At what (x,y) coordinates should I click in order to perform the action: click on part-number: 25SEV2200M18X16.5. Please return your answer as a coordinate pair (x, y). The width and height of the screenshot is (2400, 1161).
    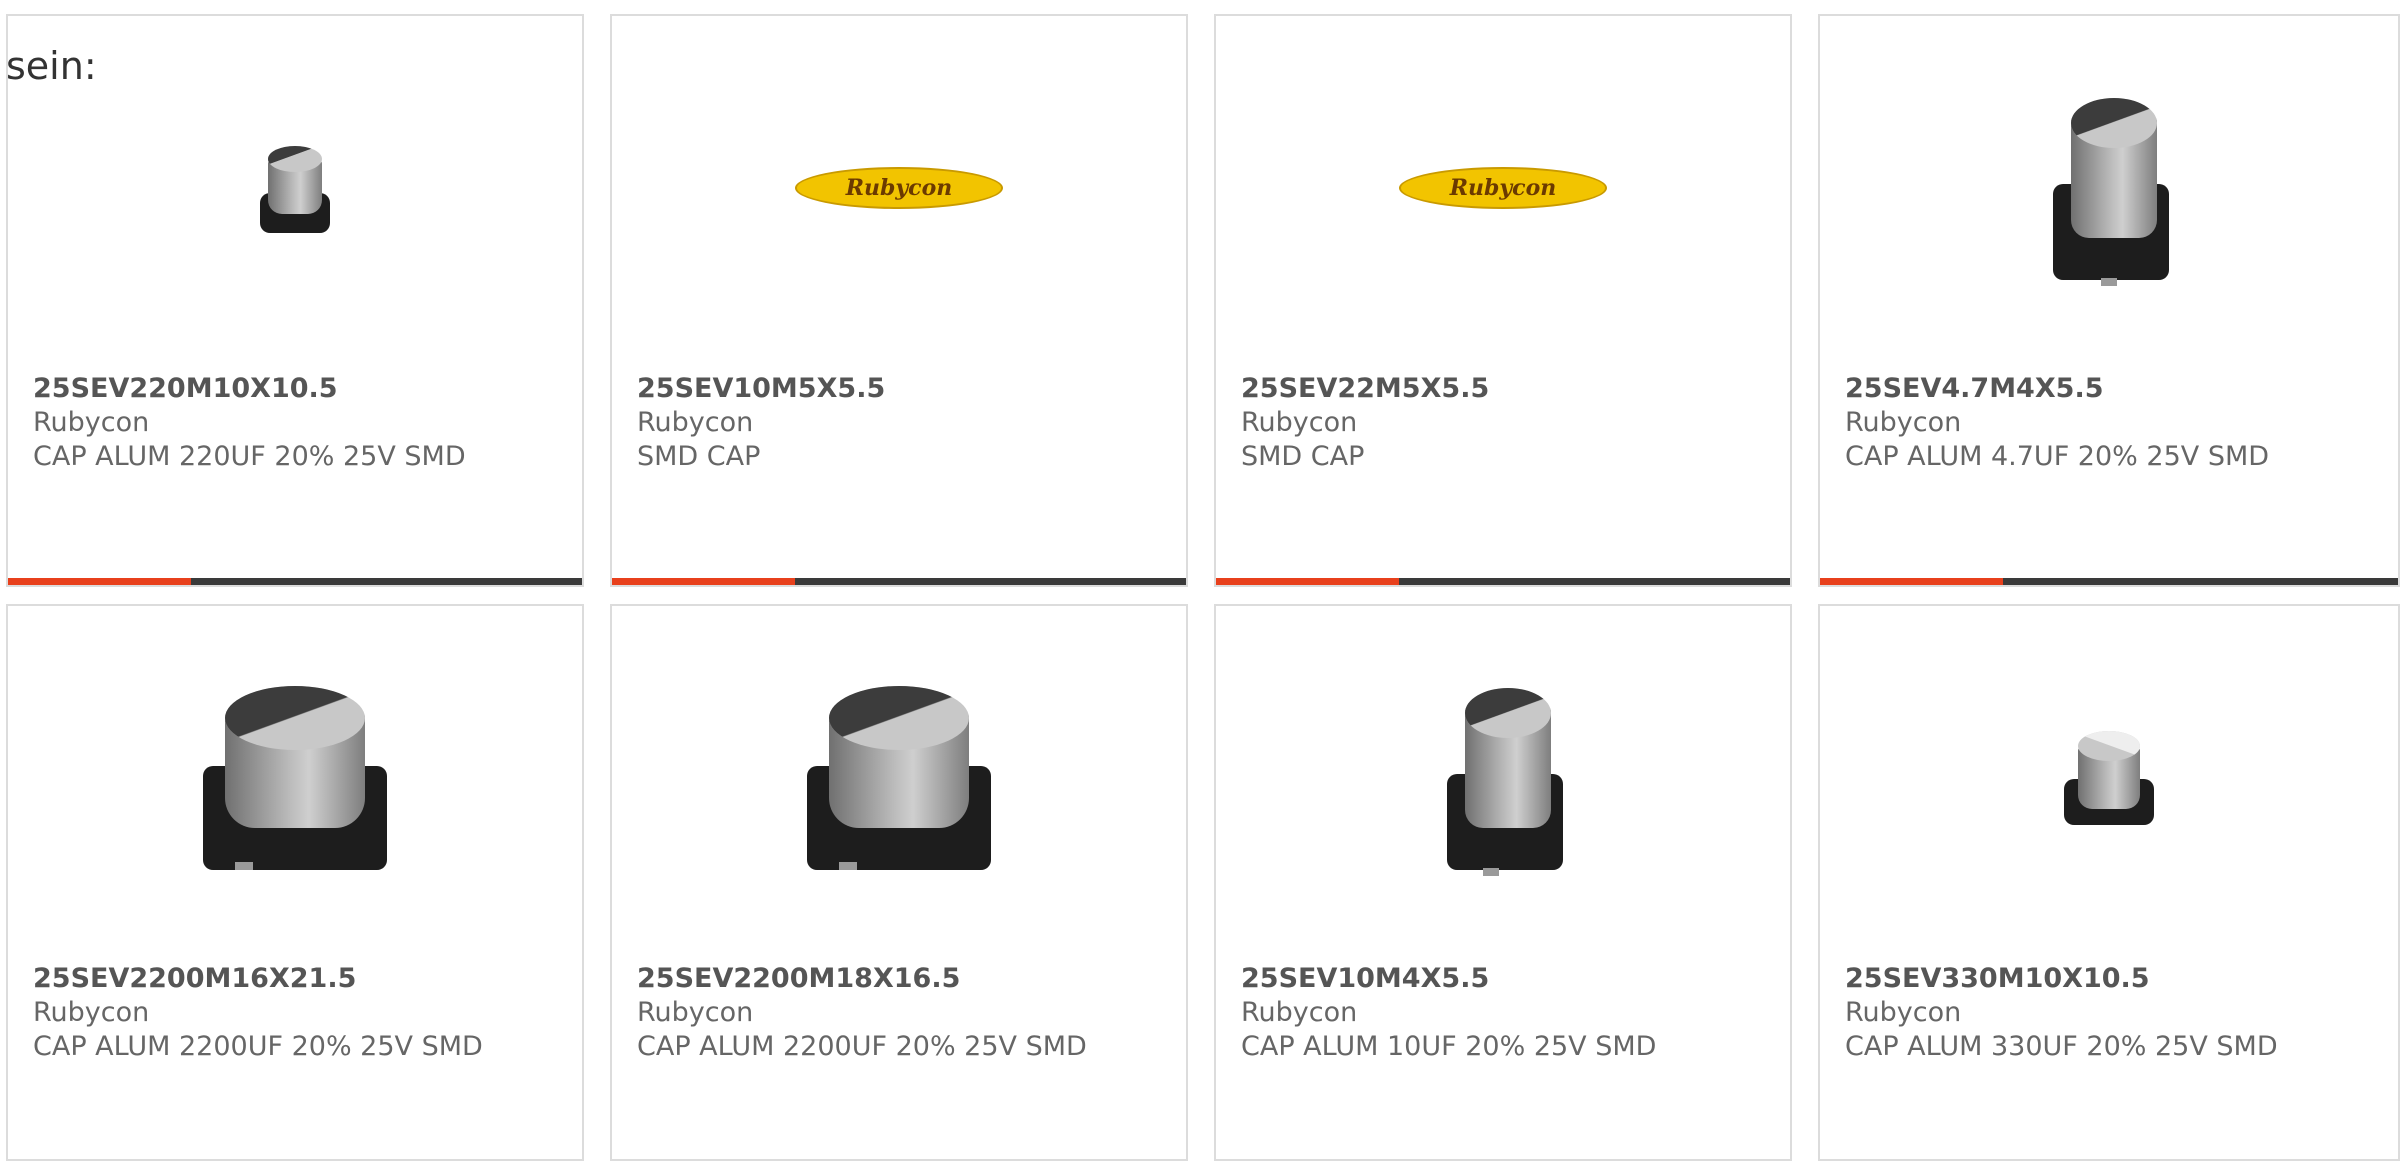
    Looking at the image, I should click on (862, 979).